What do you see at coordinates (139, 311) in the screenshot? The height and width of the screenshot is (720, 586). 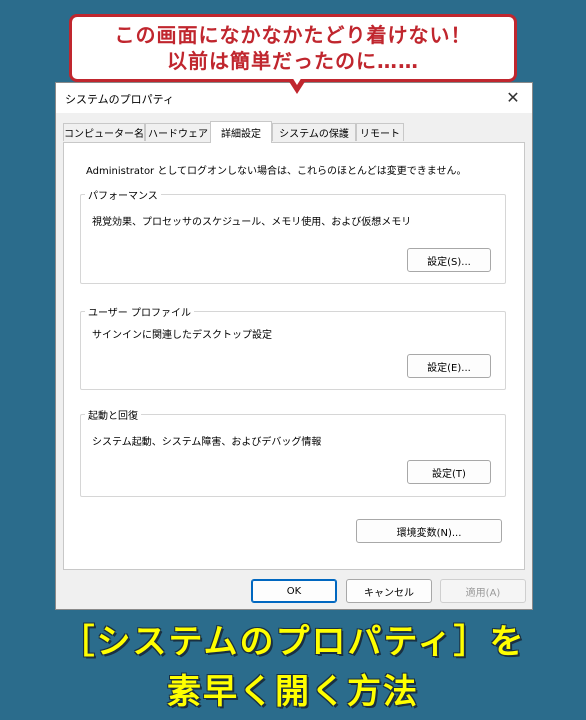 I see `user-profile-title: ユーザー プロファイル` at bounding box center [139, 311].